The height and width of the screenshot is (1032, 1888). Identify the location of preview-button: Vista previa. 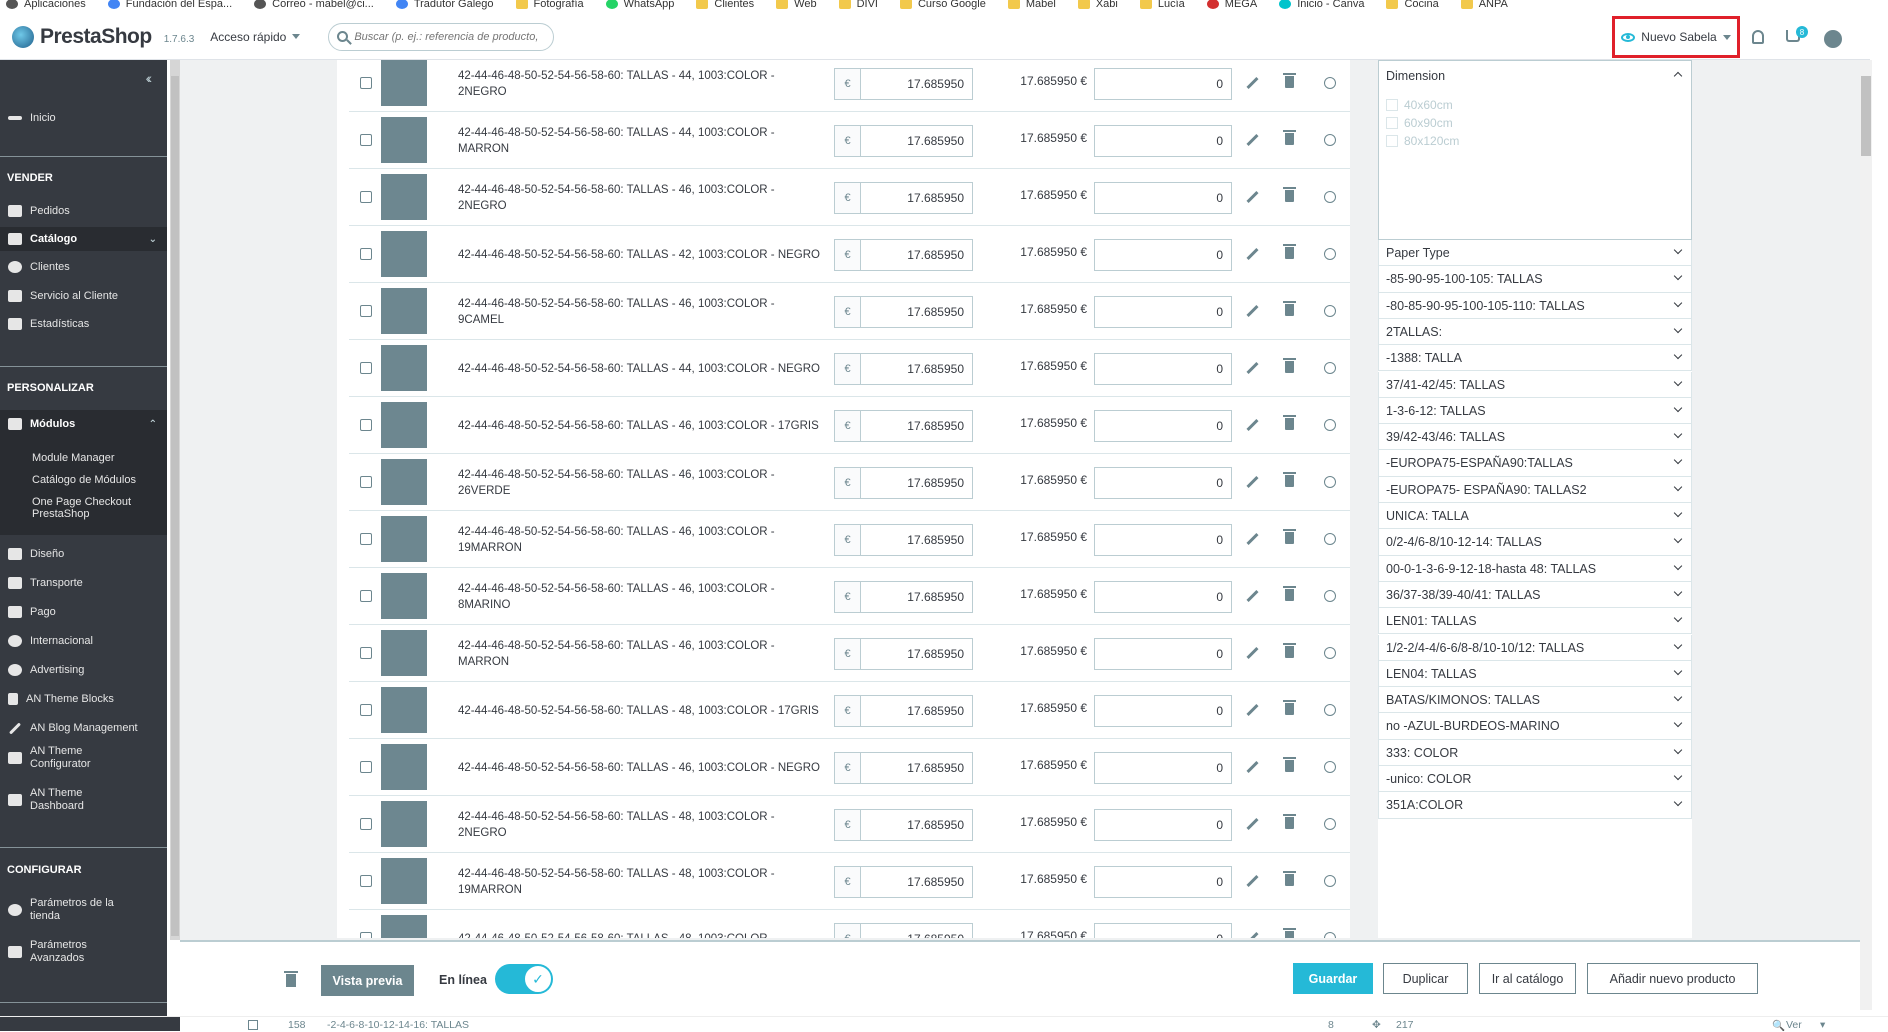
(367, 980).